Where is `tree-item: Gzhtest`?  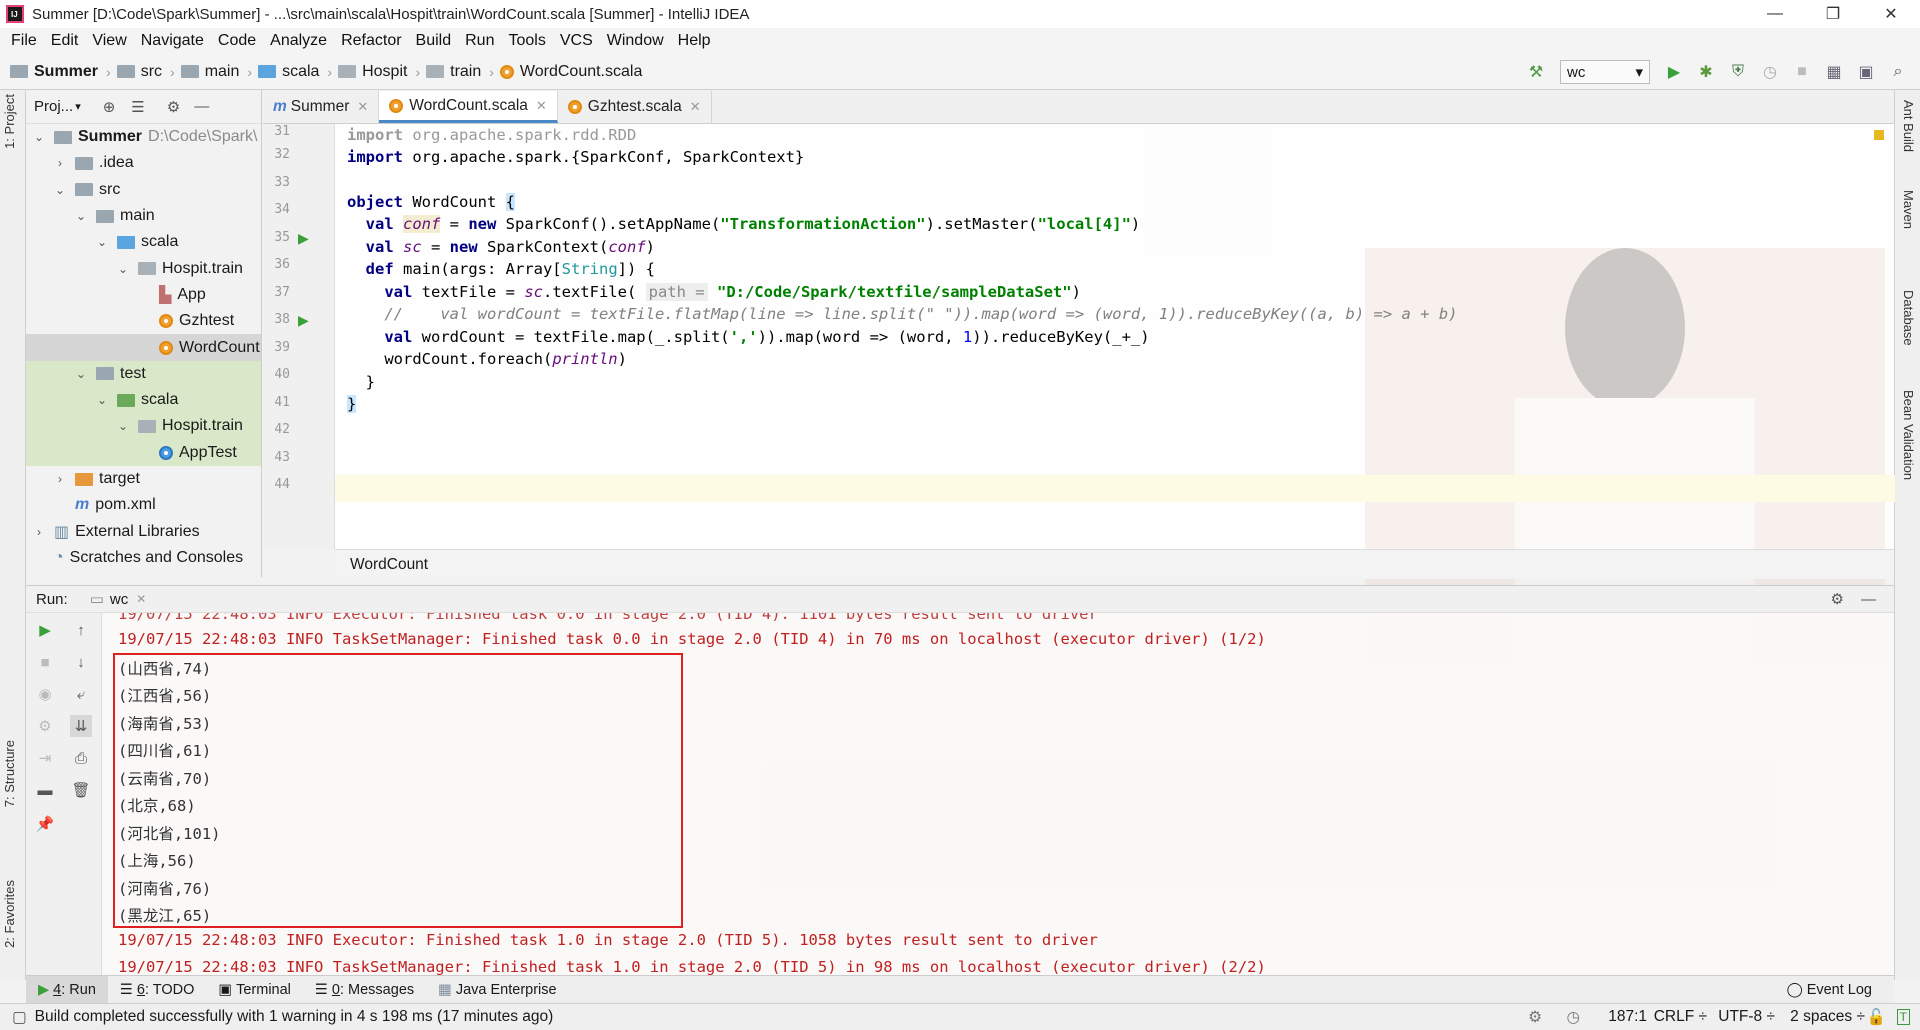
tree-item: Gzhtest is located at coordinates (143, 321).